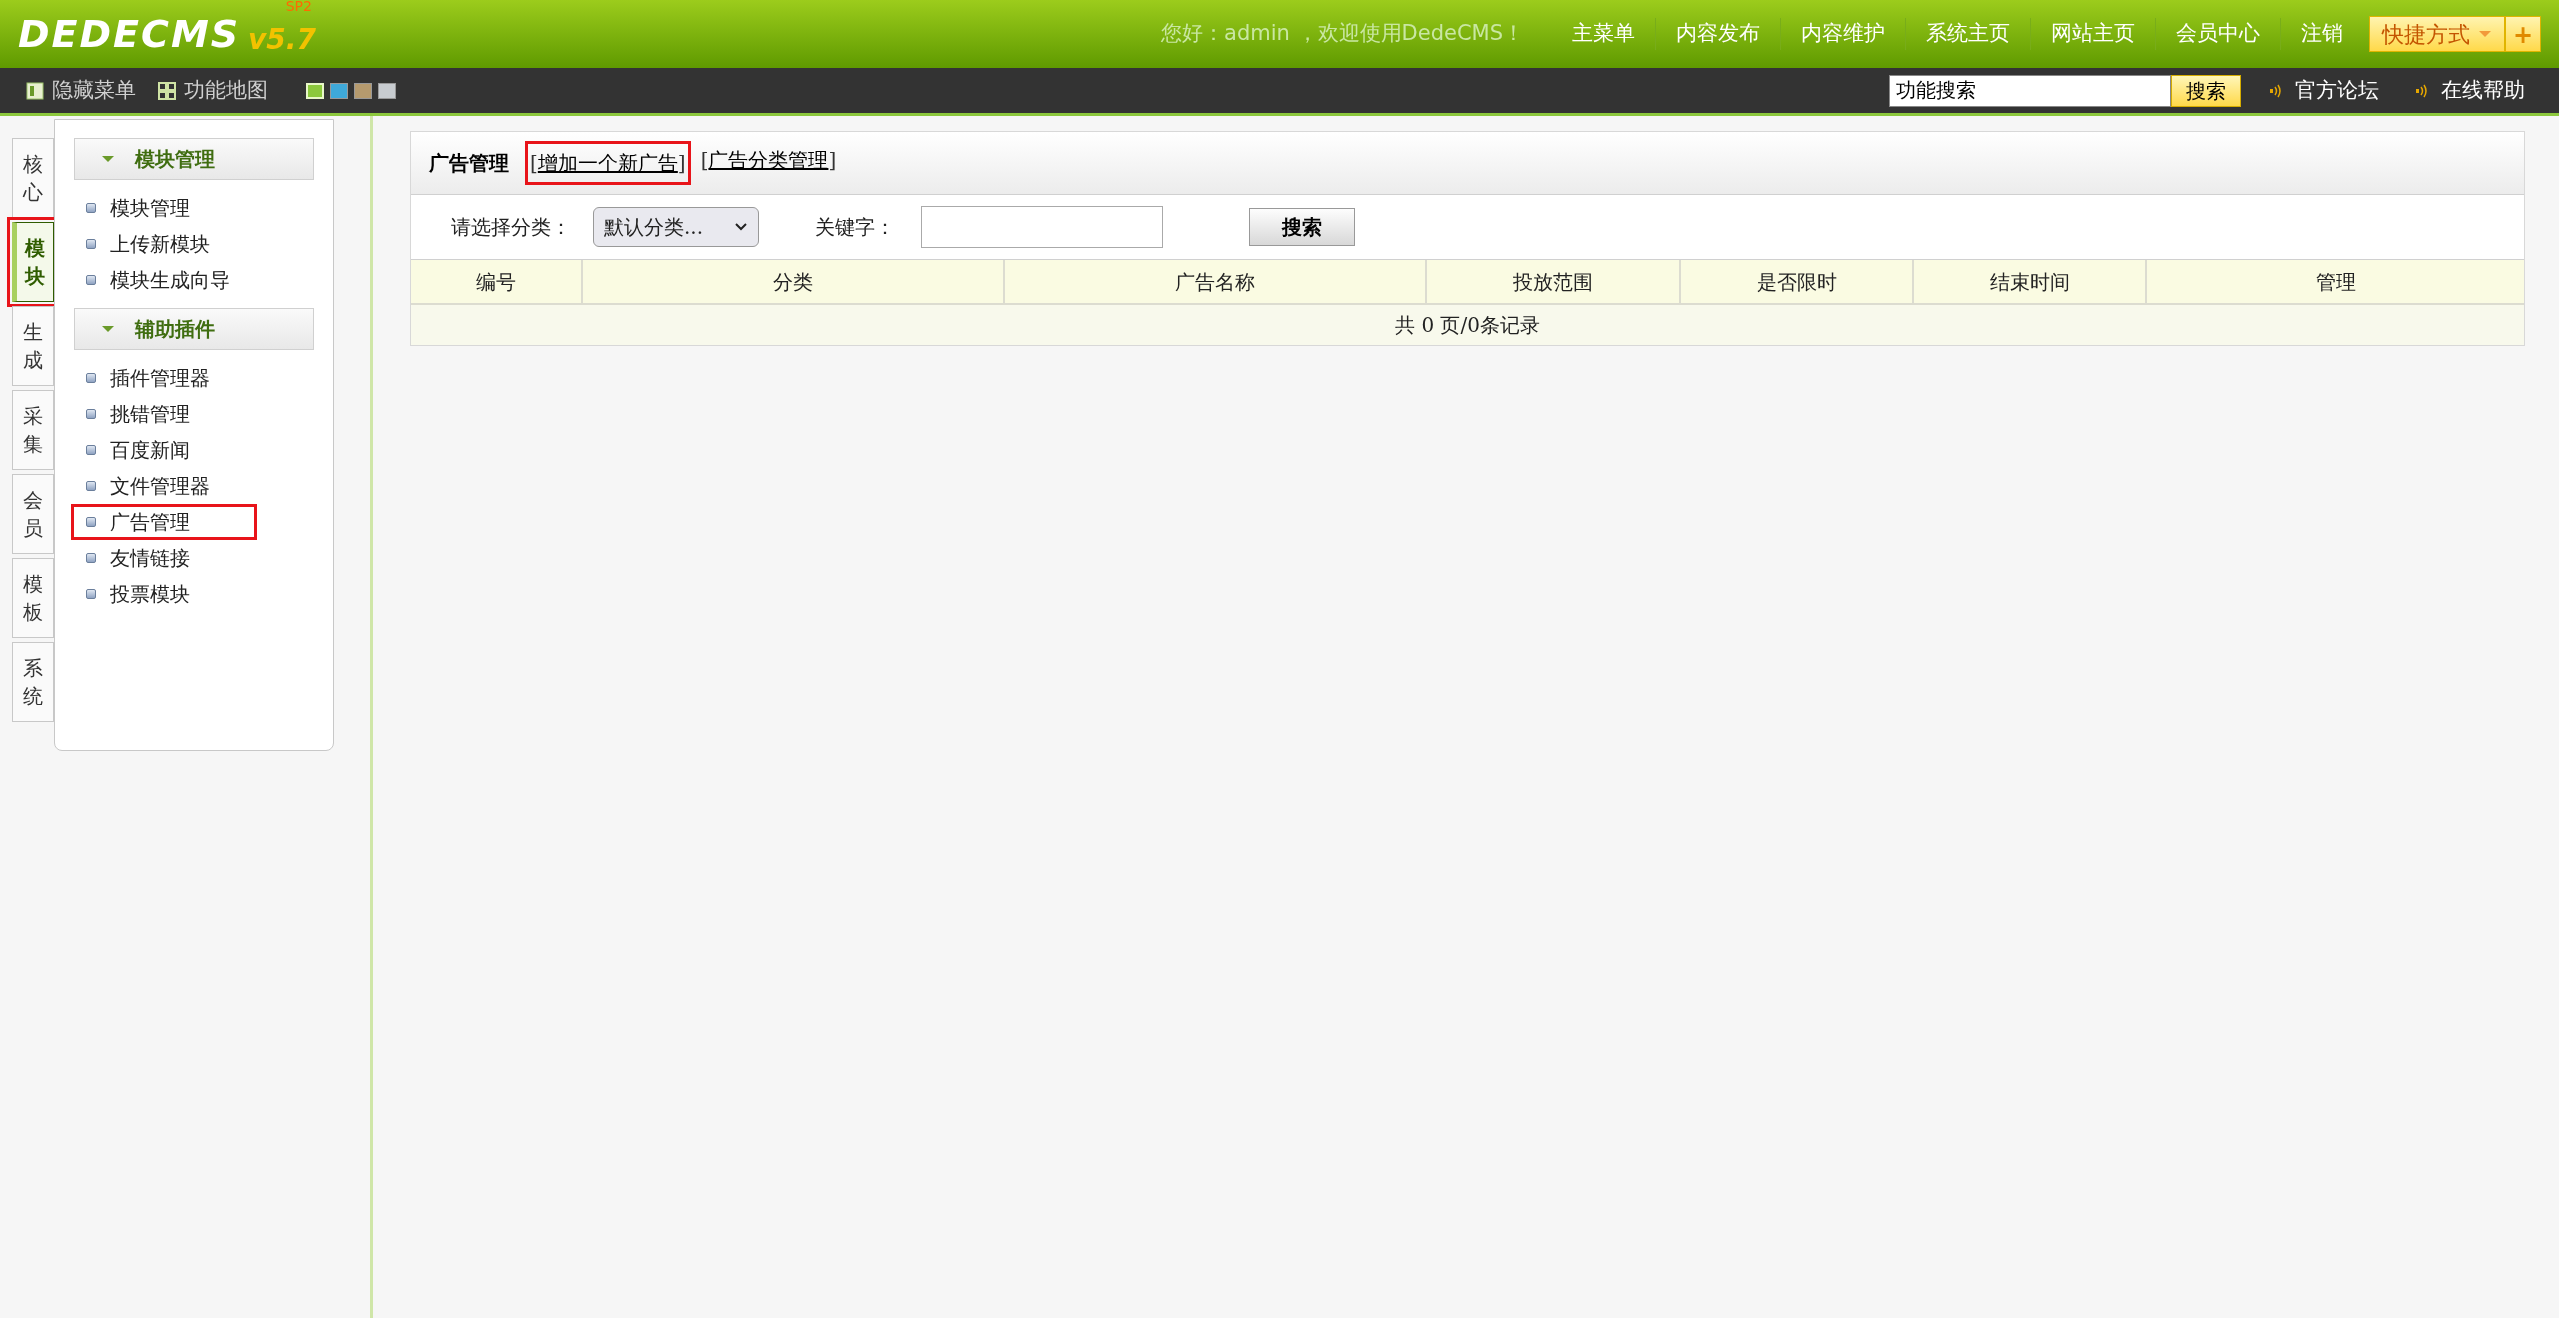 Image resolution: width=2559 pixels, height=1318 pixels. I want to click on menu-item: 投票模块, so click(167, 594).